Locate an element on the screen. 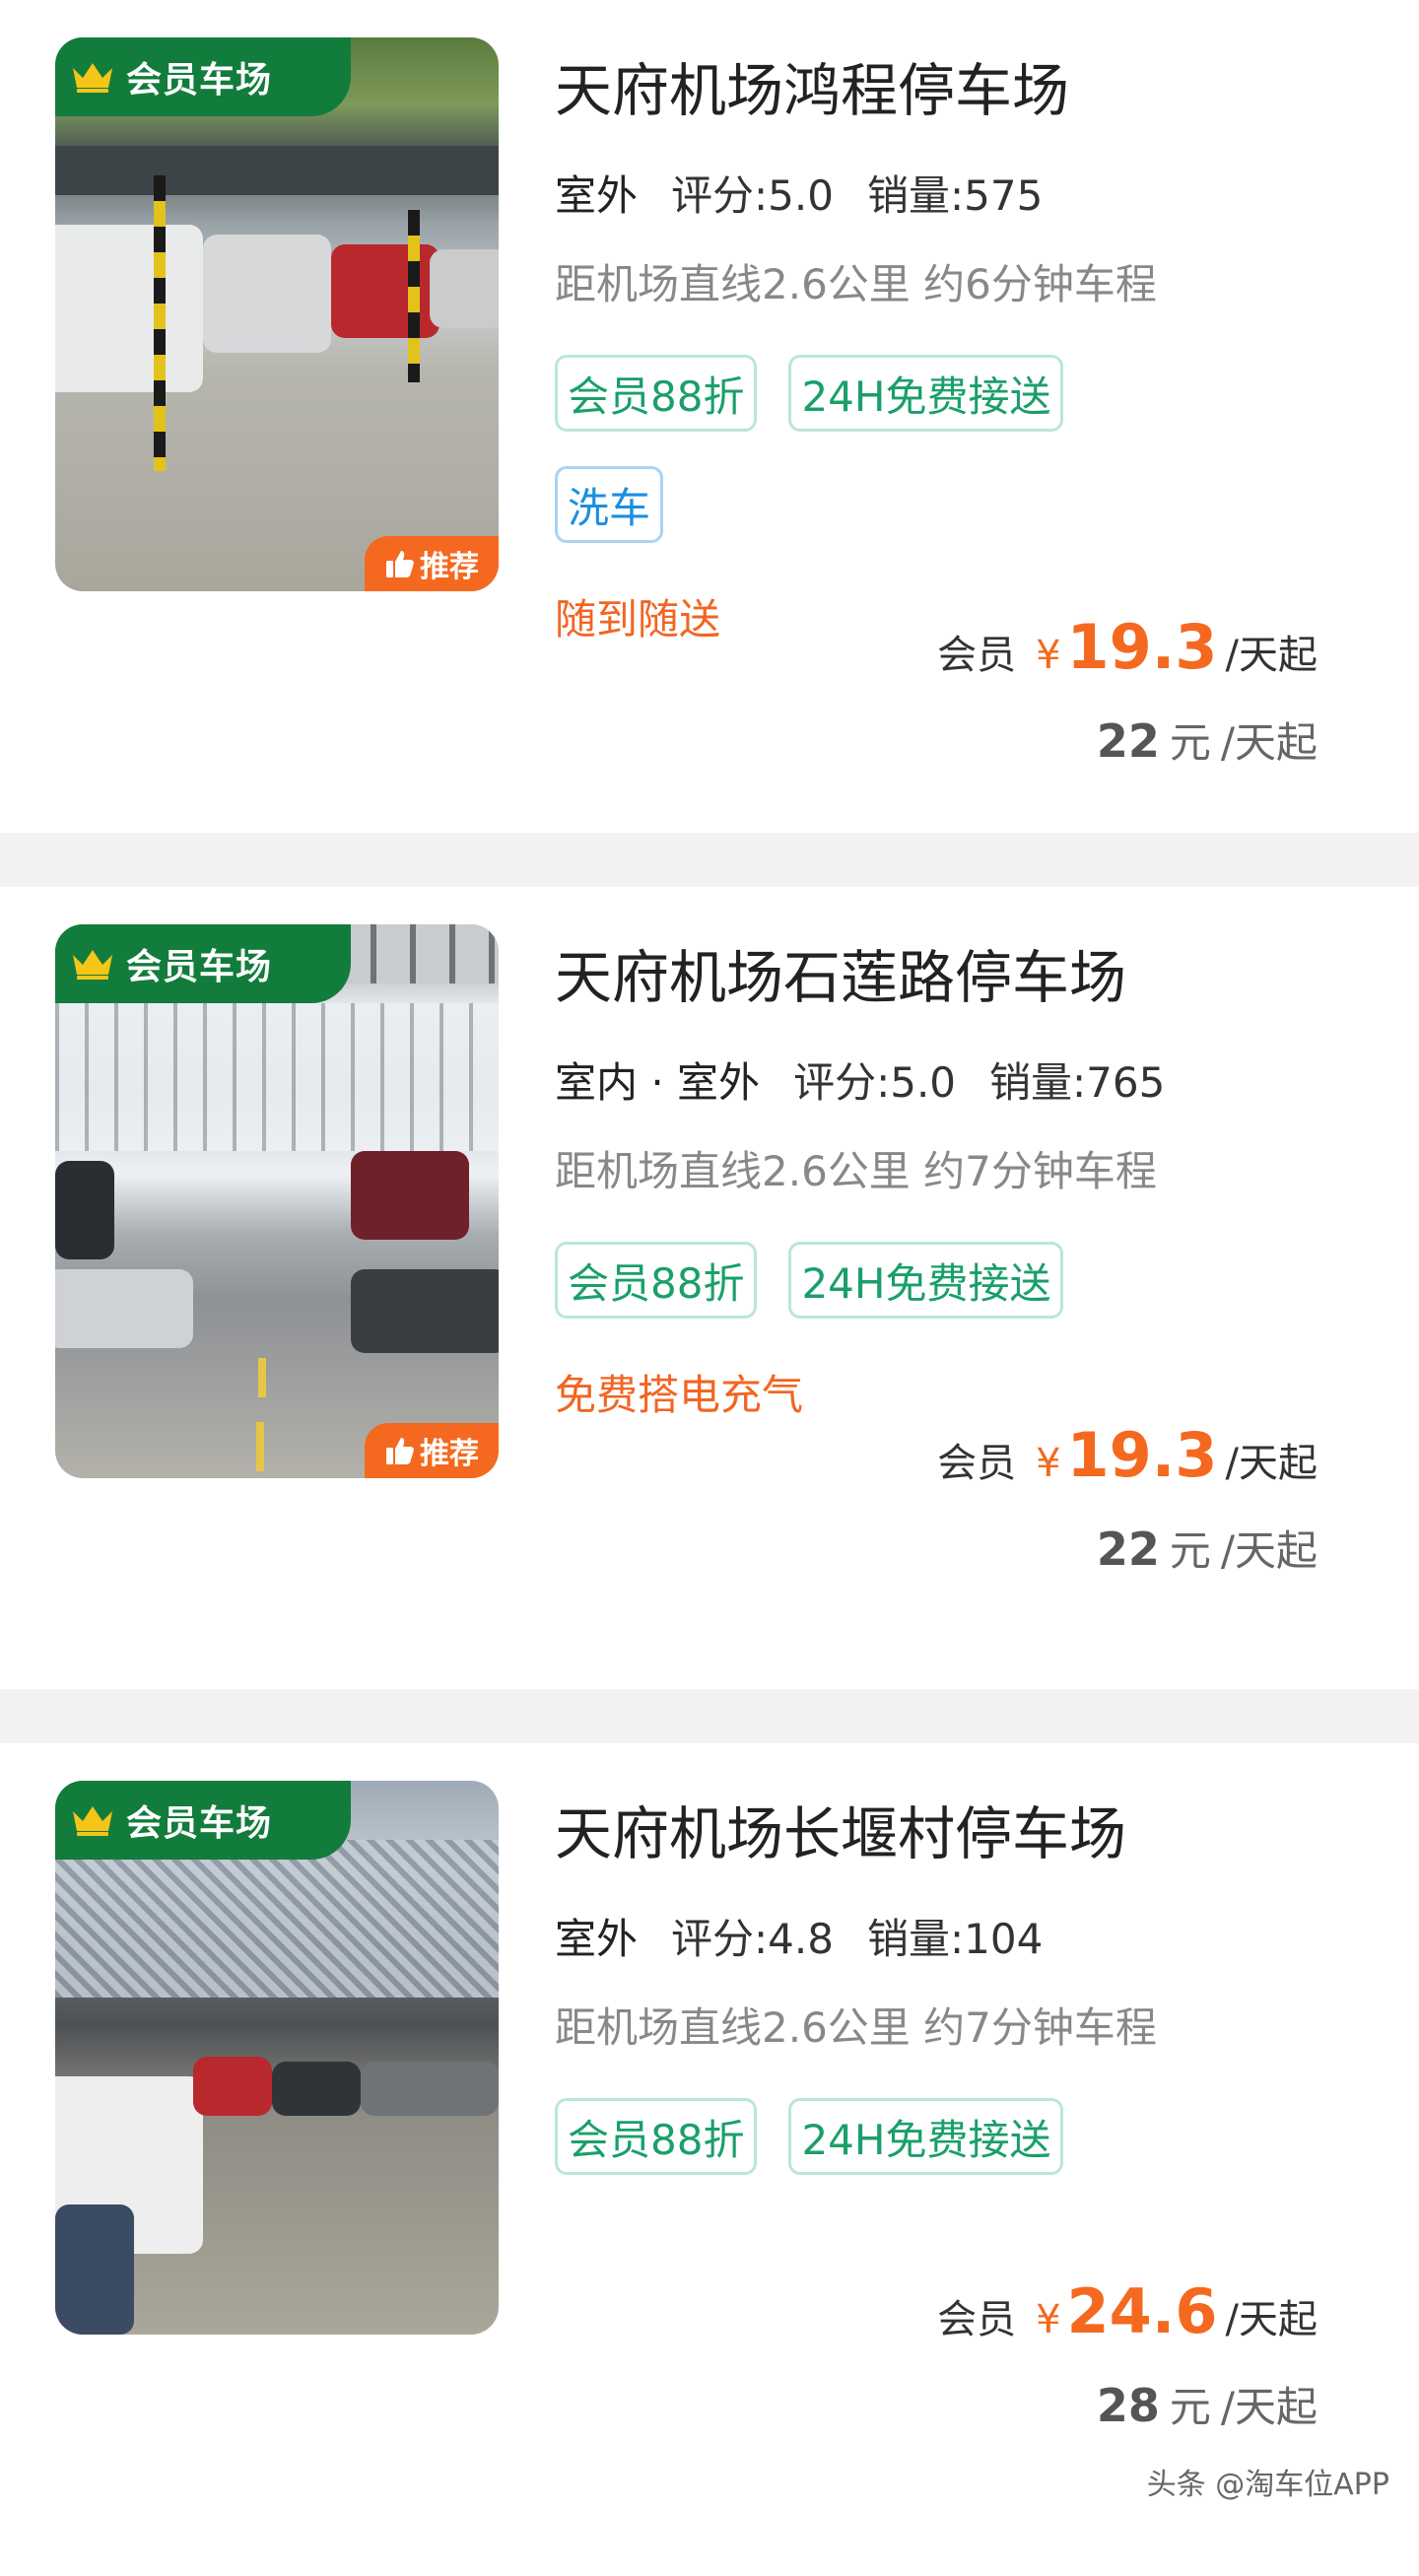 The width and height of the screenshot is (1419, 2576). sales-value: 104 is located at coordinates (1004, 1939).